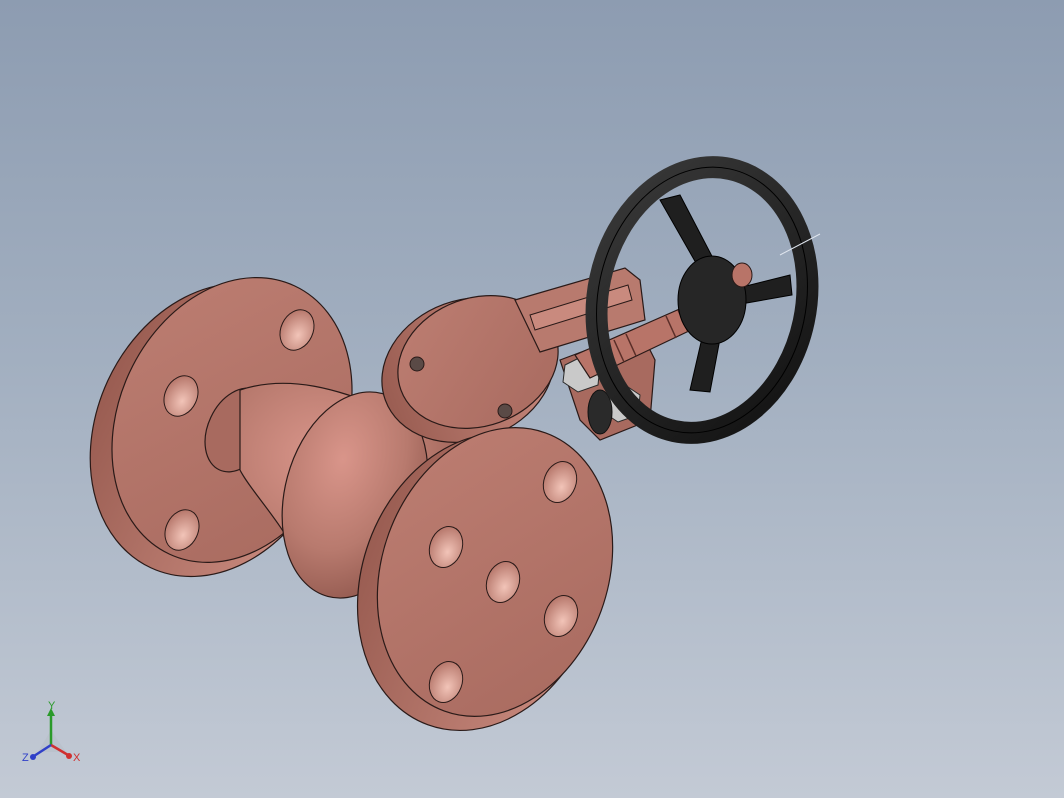  Describe the element at coordinates (69, 756) in the screenshot. I see `x-arrow-icon` at that location.